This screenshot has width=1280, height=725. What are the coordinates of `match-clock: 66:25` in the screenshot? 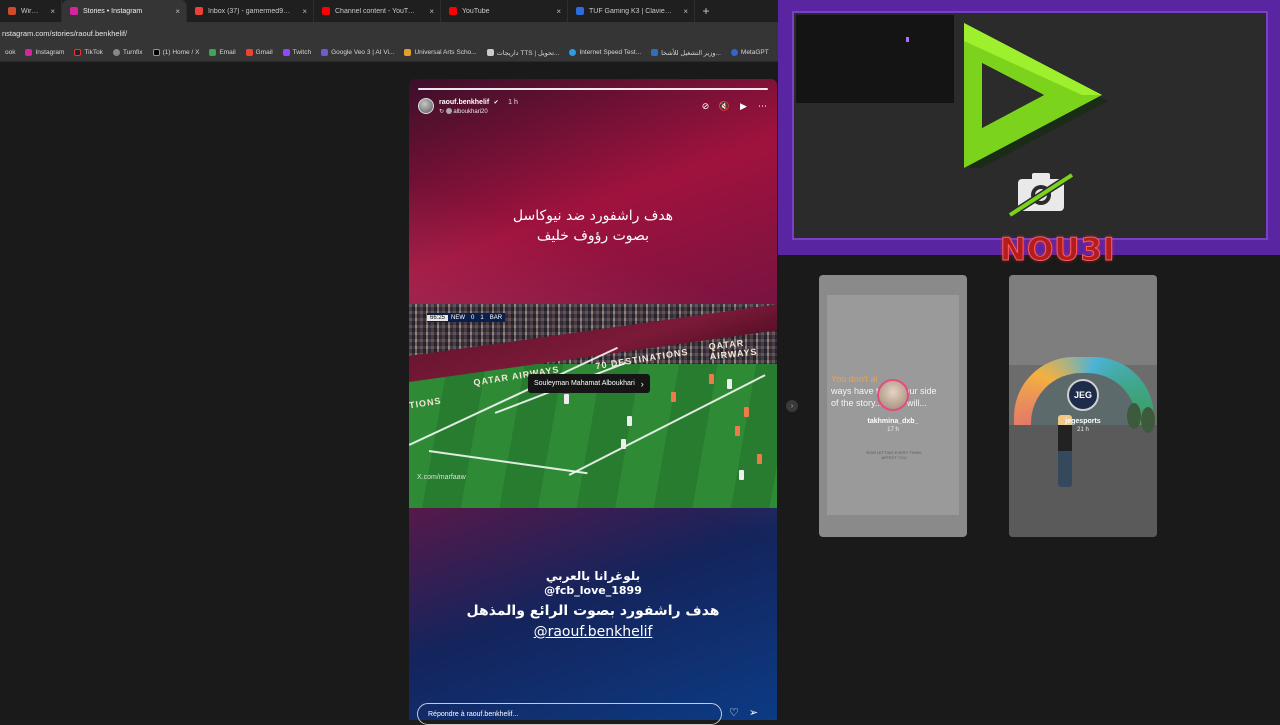 It's located at (438, 317).